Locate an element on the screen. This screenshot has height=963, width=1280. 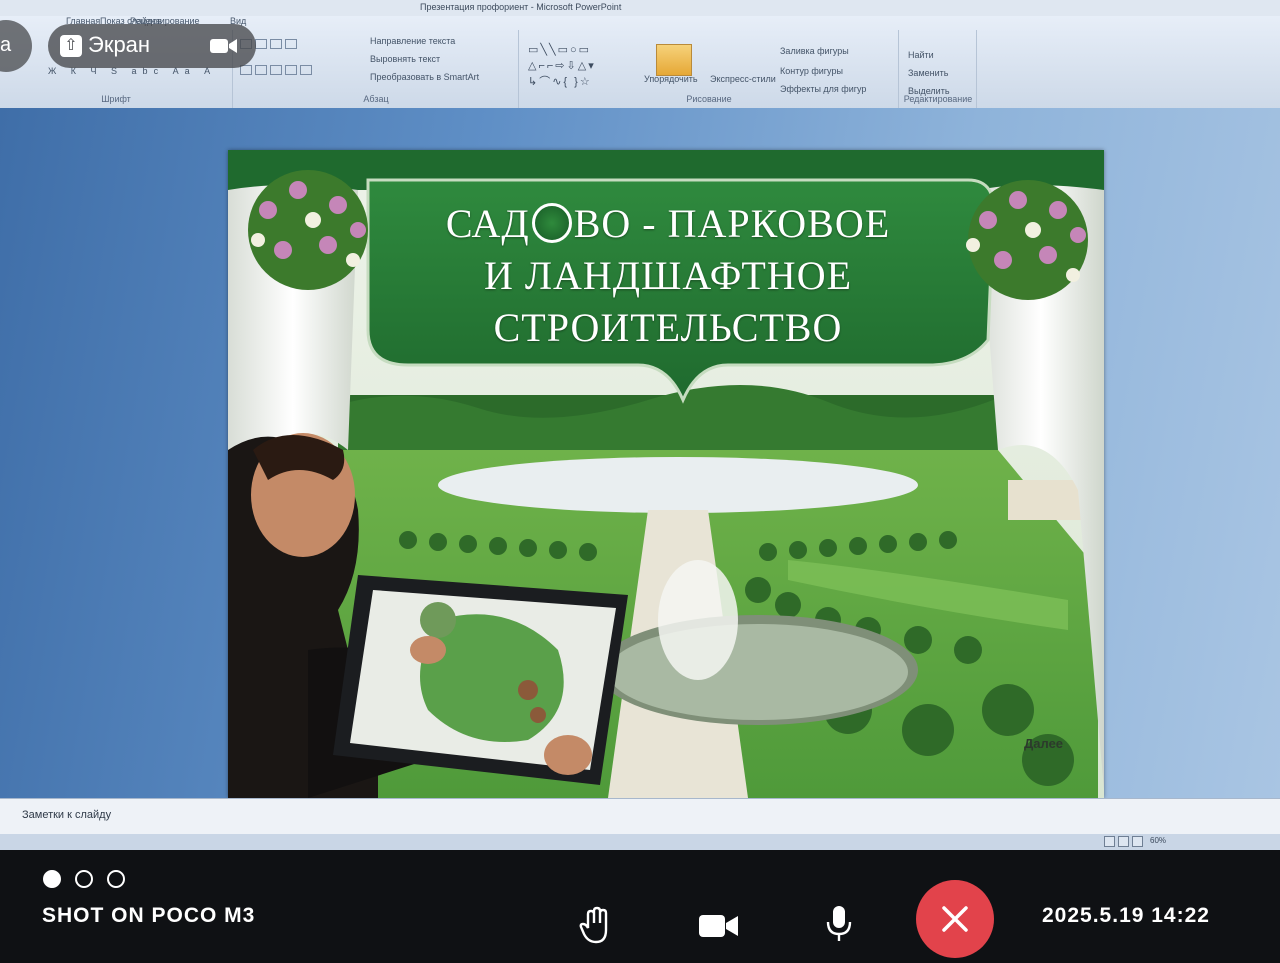
end-call-button is located at coordinates (955, 919).